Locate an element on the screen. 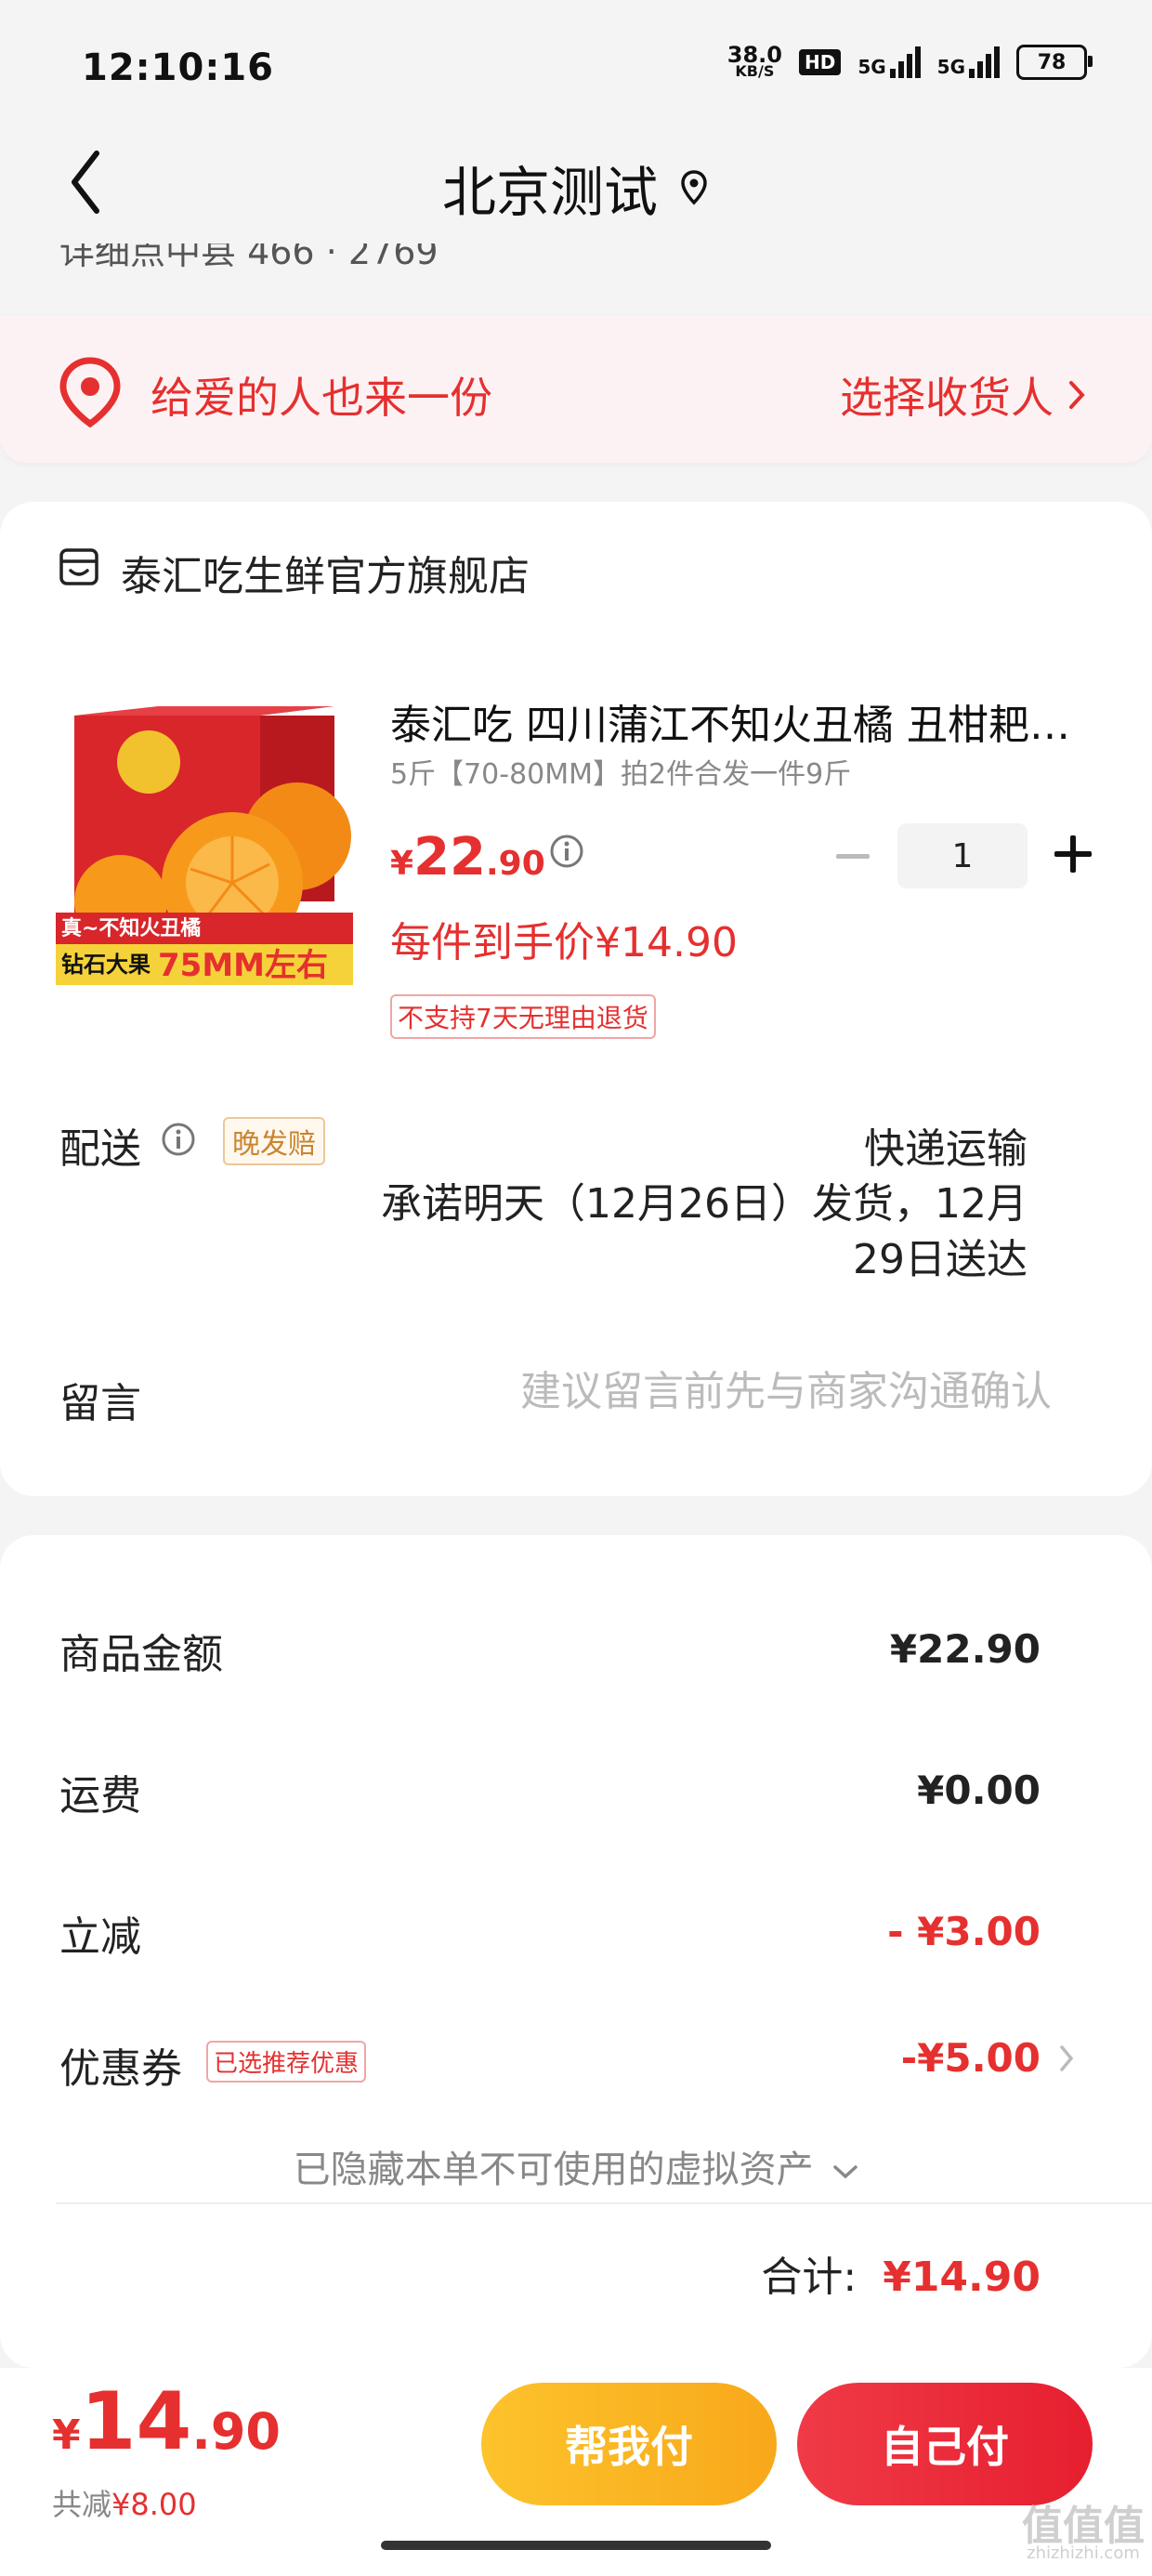  store-icon is located at coordinates (79, 569).